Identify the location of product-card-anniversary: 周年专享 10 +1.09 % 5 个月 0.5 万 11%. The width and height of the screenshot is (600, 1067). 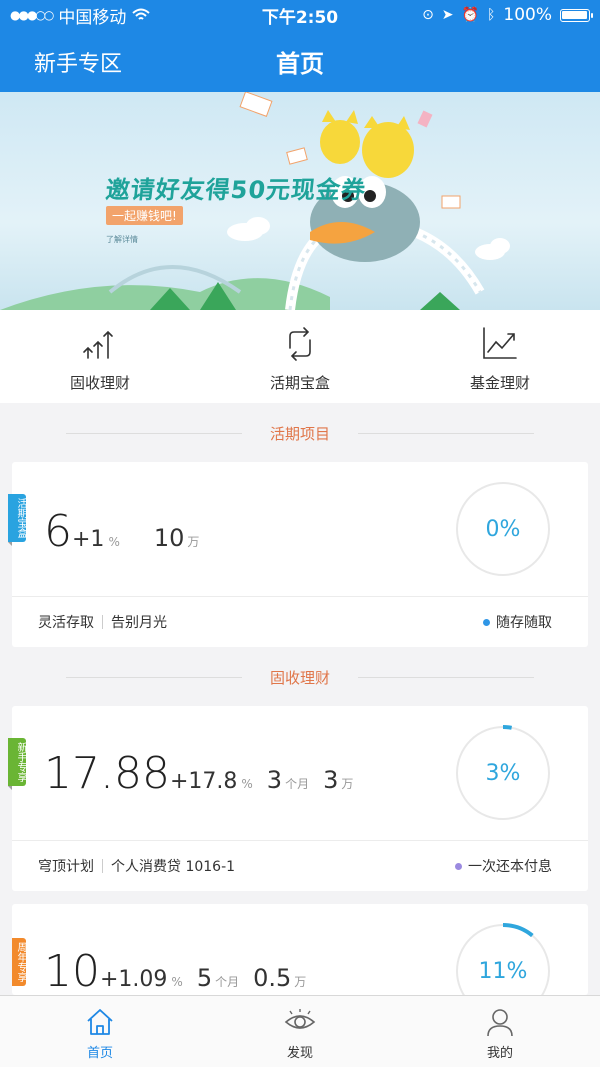
(300, 949).